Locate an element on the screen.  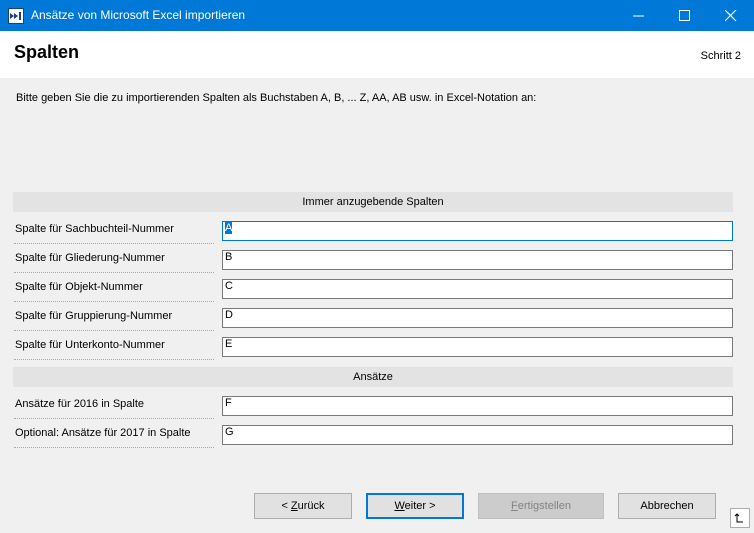
input-value: B is located at coordinates (229, 257).